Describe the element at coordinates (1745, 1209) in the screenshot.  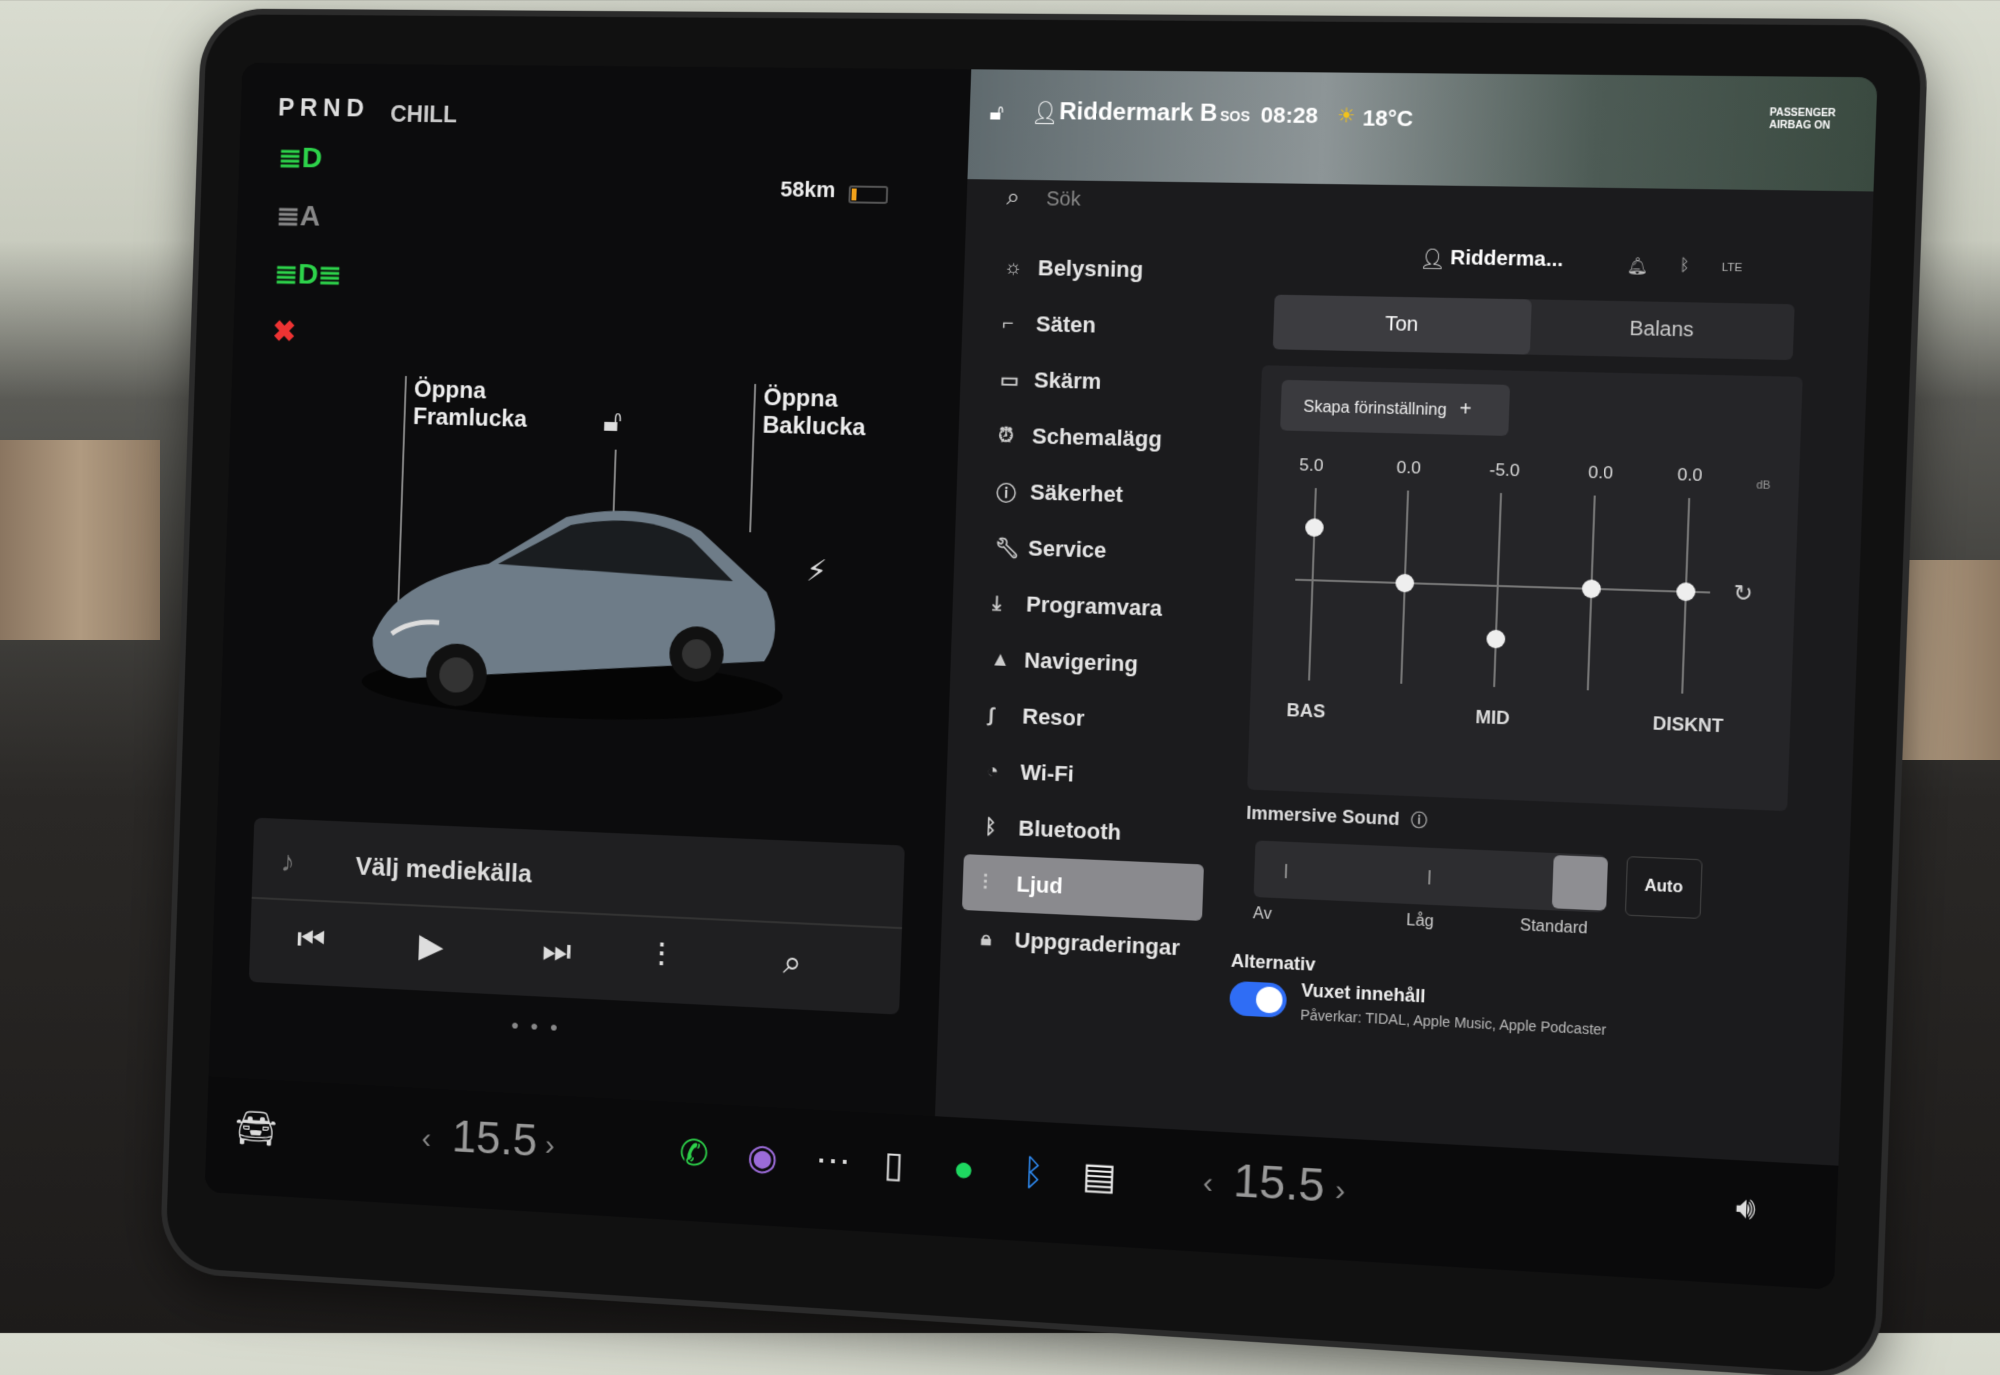
I see `volume-icon: 🔊︎` at that location.